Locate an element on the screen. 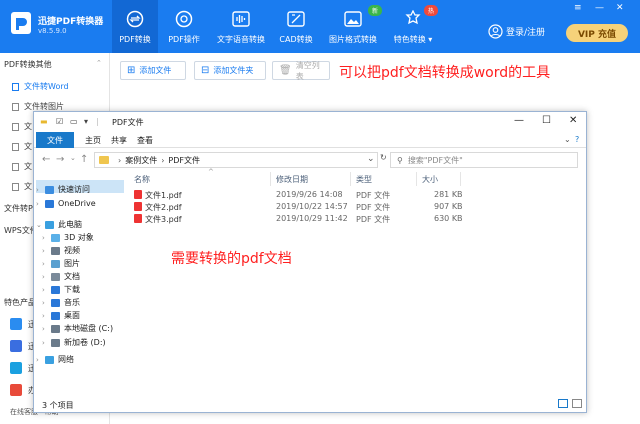  pdf-operate-icon is located at coordinates (184, 19).